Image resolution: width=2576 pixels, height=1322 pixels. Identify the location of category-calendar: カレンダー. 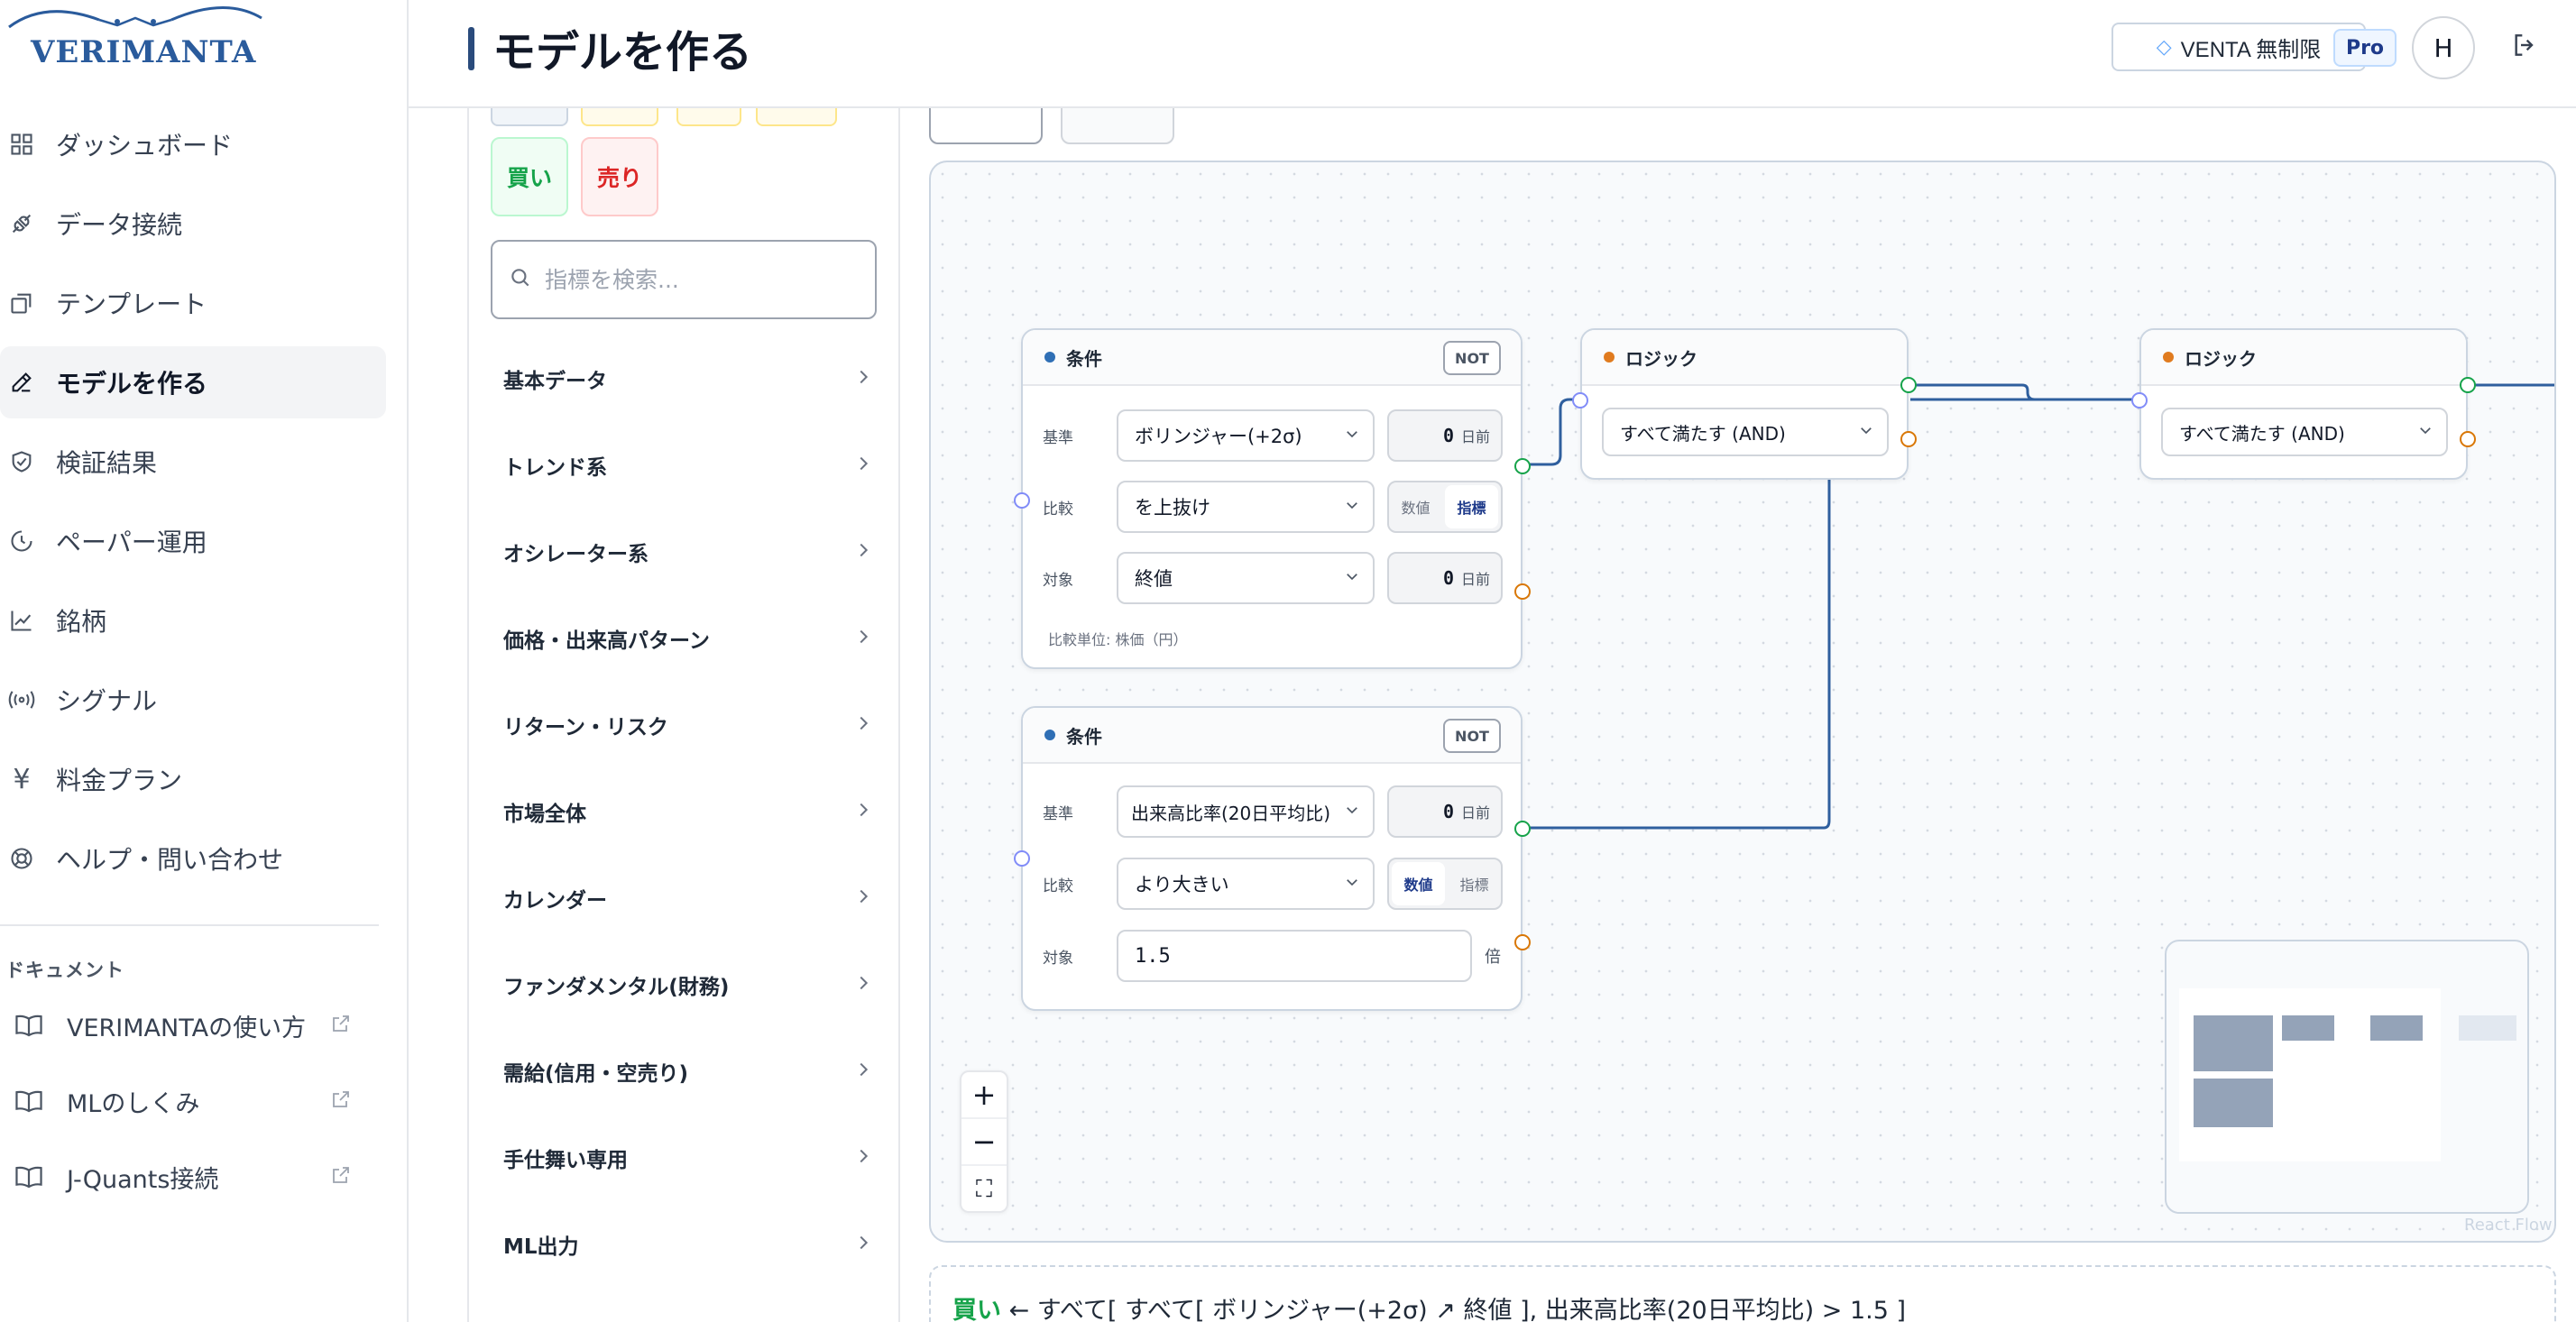
(685, 898).